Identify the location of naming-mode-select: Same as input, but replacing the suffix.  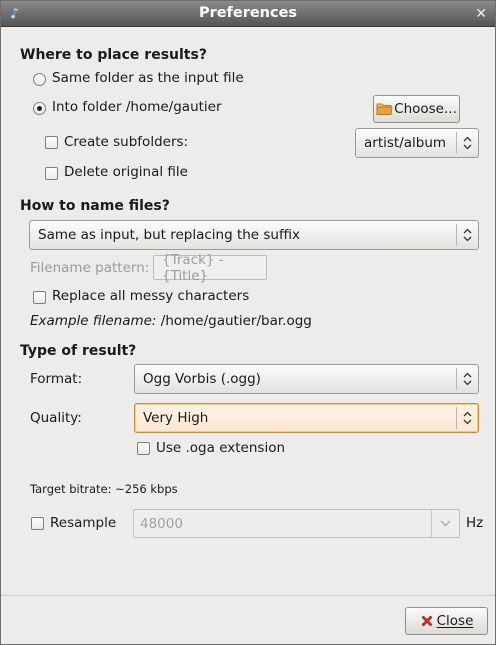
(254, 235).